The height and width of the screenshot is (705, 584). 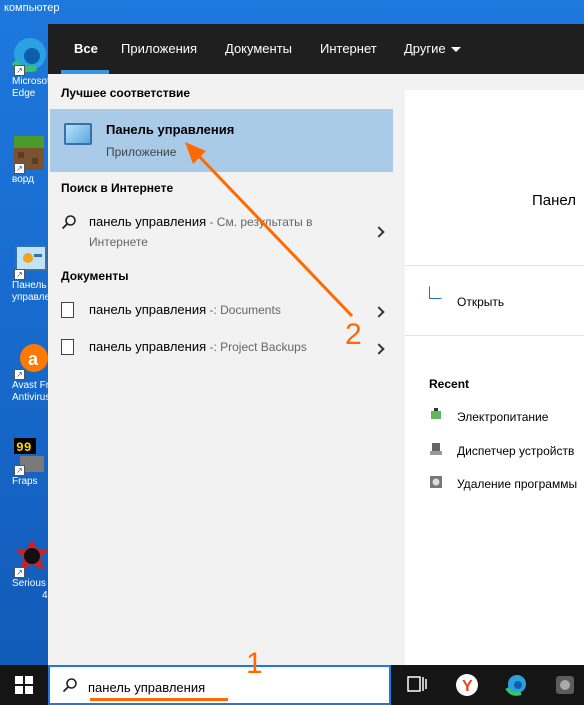 I want to click on annotation-arrow, so click(x=269, y=230).